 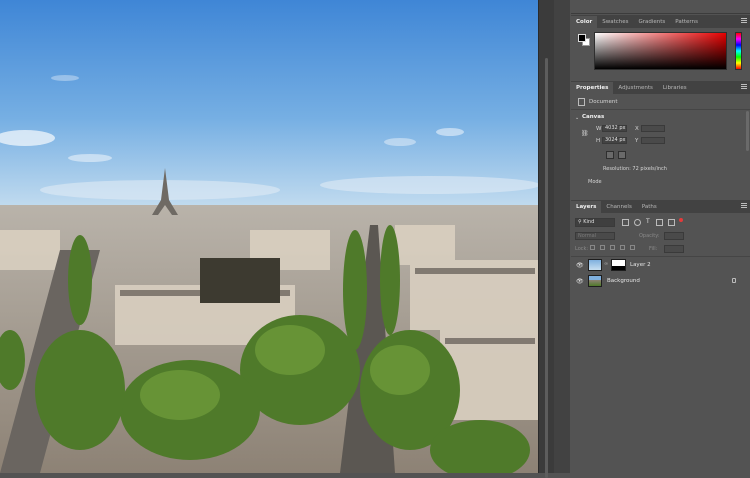 I want to click on properties-panel-tabs: Properties Adjustments Libraries, so click(x=660, y=87).